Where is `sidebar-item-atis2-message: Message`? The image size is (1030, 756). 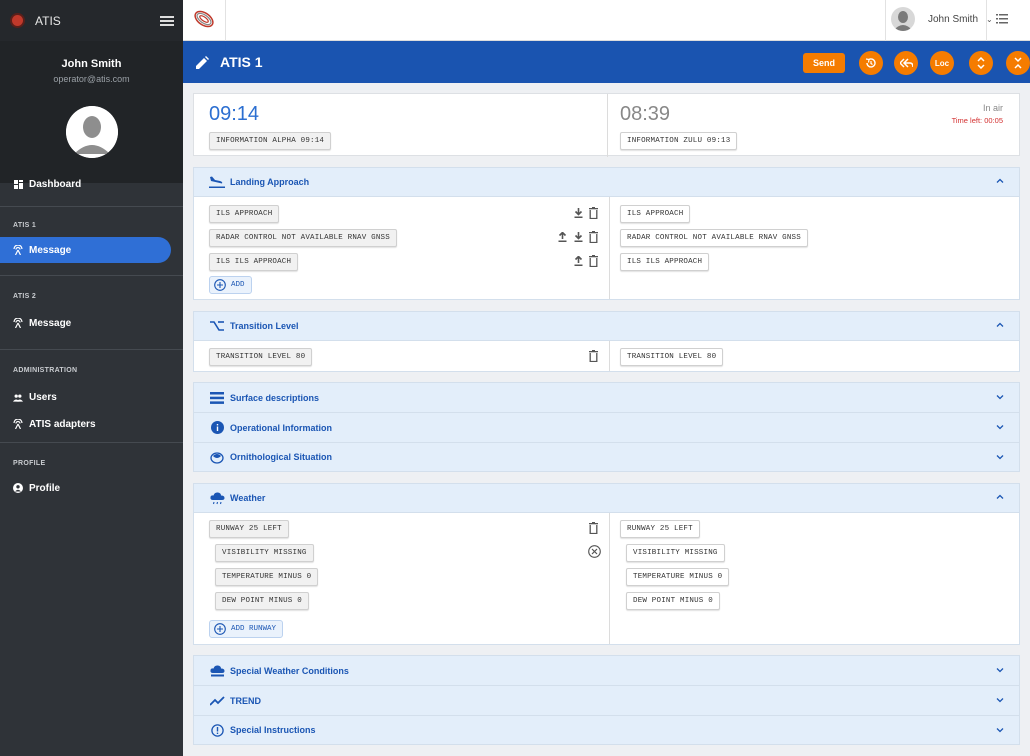 sidebar-item-atis2-message: Message is located at coordinates (91, 323).